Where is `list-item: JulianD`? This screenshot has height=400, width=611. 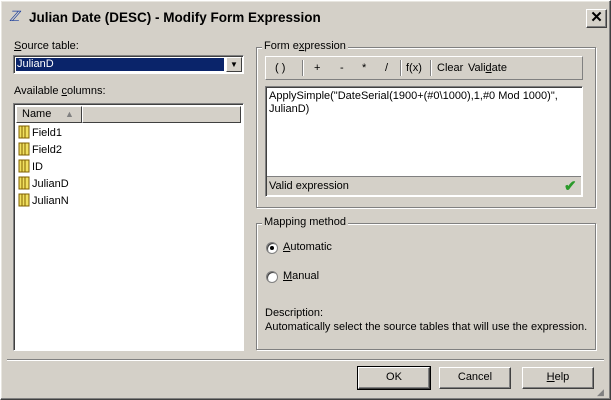 list-item: JulianD is located at coordinates (43, 184).